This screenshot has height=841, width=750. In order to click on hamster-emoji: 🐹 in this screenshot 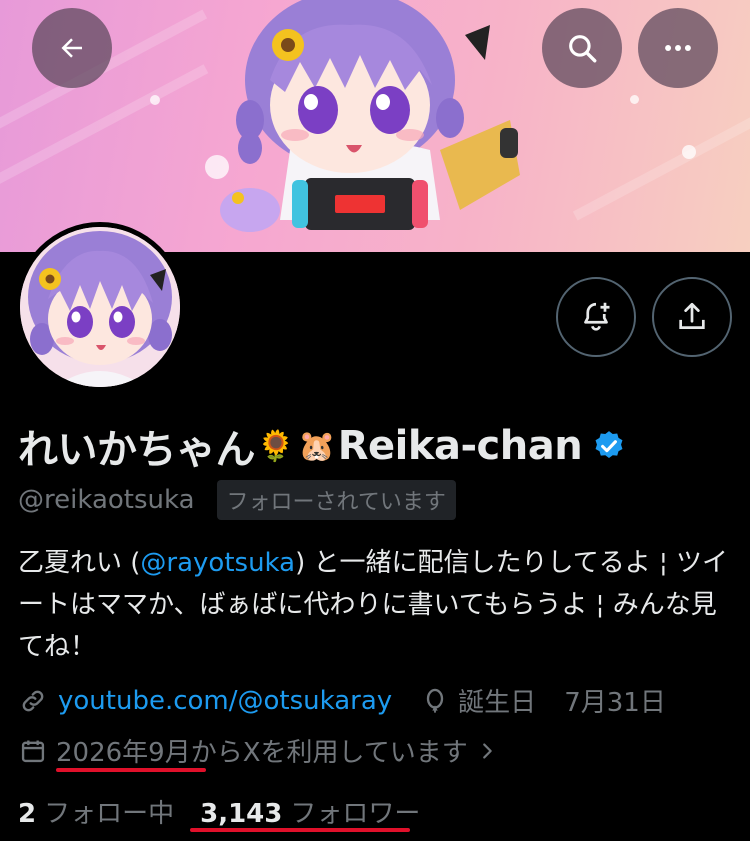, I will do `click(317, 446)`.